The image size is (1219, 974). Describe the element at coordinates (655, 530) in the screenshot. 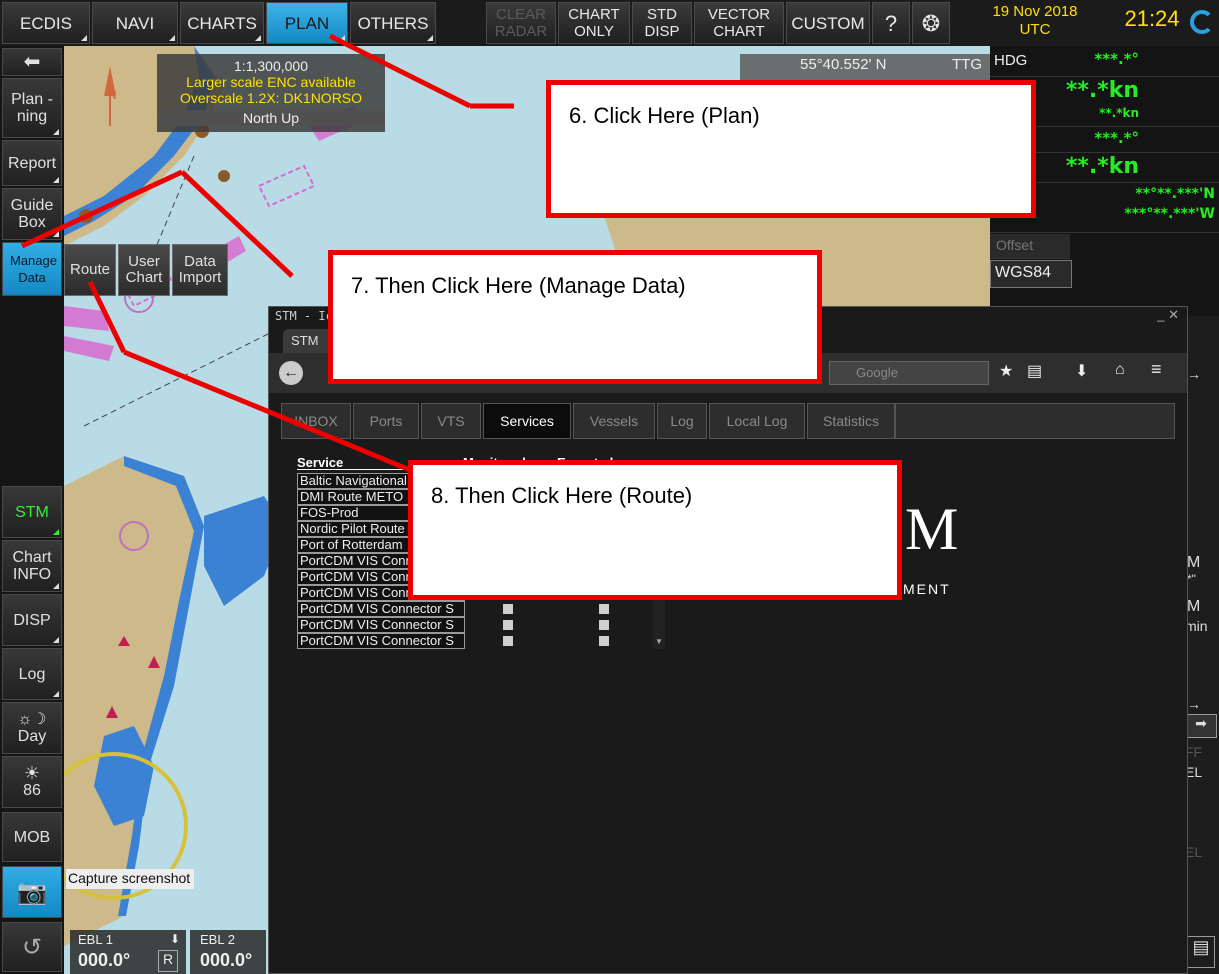

I see `callout-step-8: 8. Then Click Here (Route)` at that location.